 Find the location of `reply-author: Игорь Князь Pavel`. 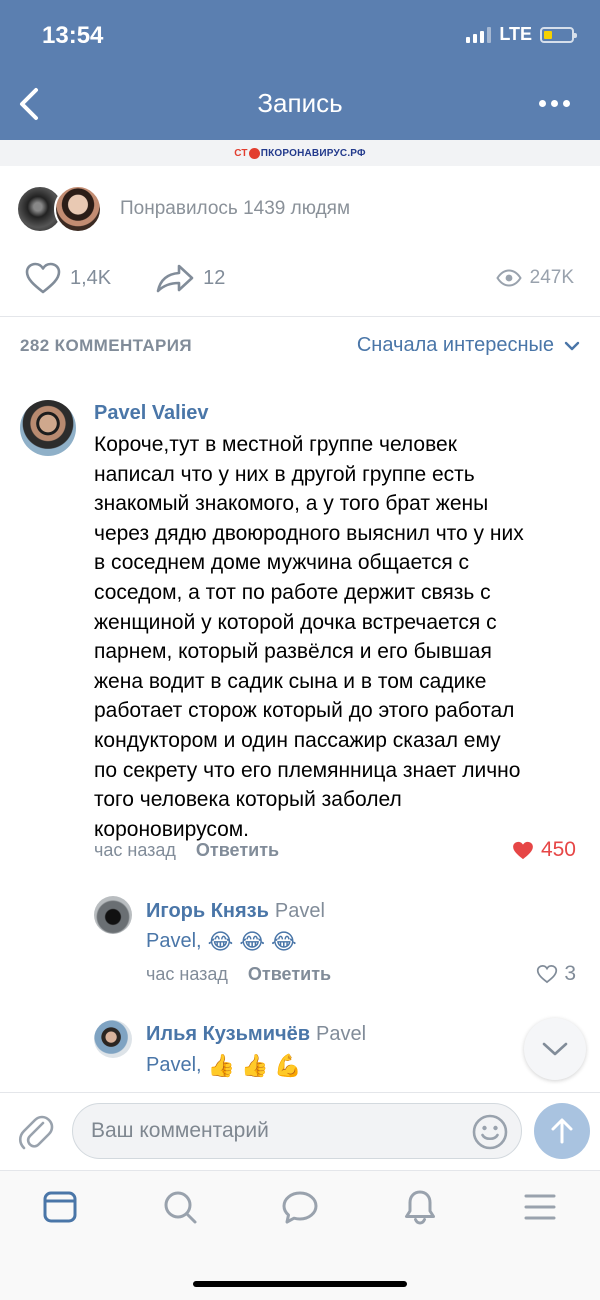

reply-author: Игорь Князь Pavel is located at coordinates (235, 911).